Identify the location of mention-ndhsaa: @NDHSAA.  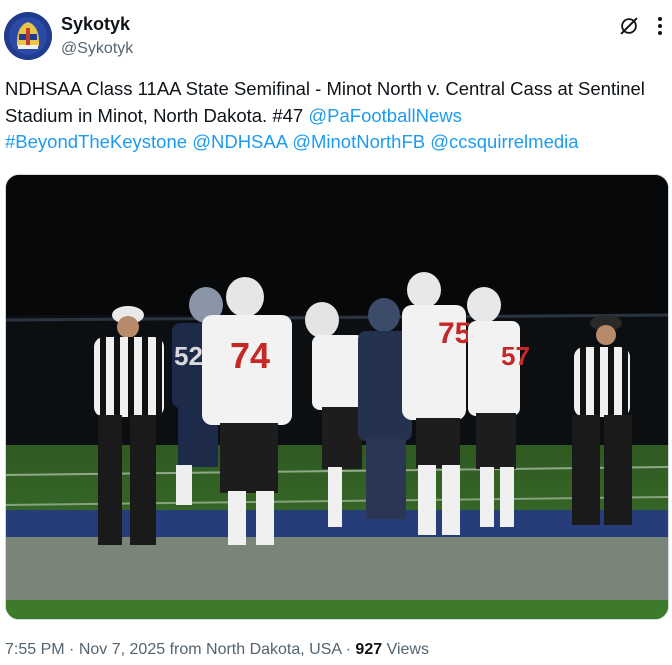
(239, 141).